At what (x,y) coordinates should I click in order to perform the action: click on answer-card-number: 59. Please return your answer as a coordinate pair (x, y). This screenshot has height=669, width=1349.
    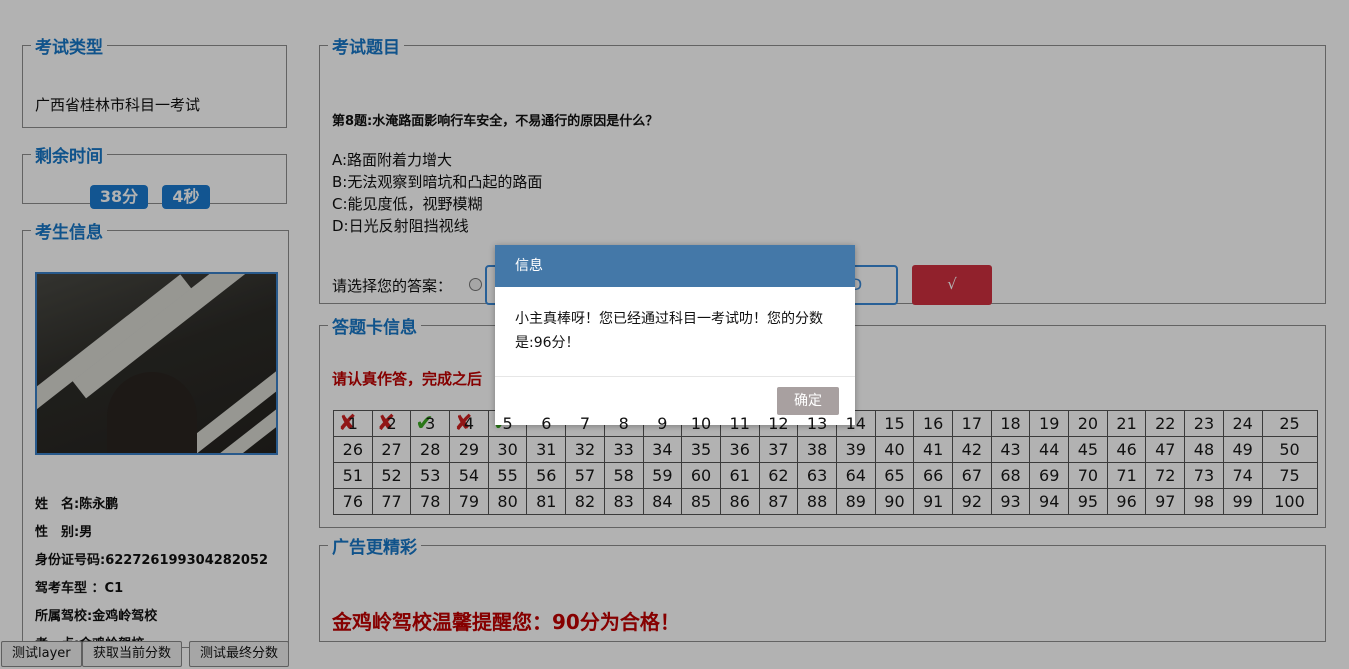
    Looking at the image, I should click on (662, 475).